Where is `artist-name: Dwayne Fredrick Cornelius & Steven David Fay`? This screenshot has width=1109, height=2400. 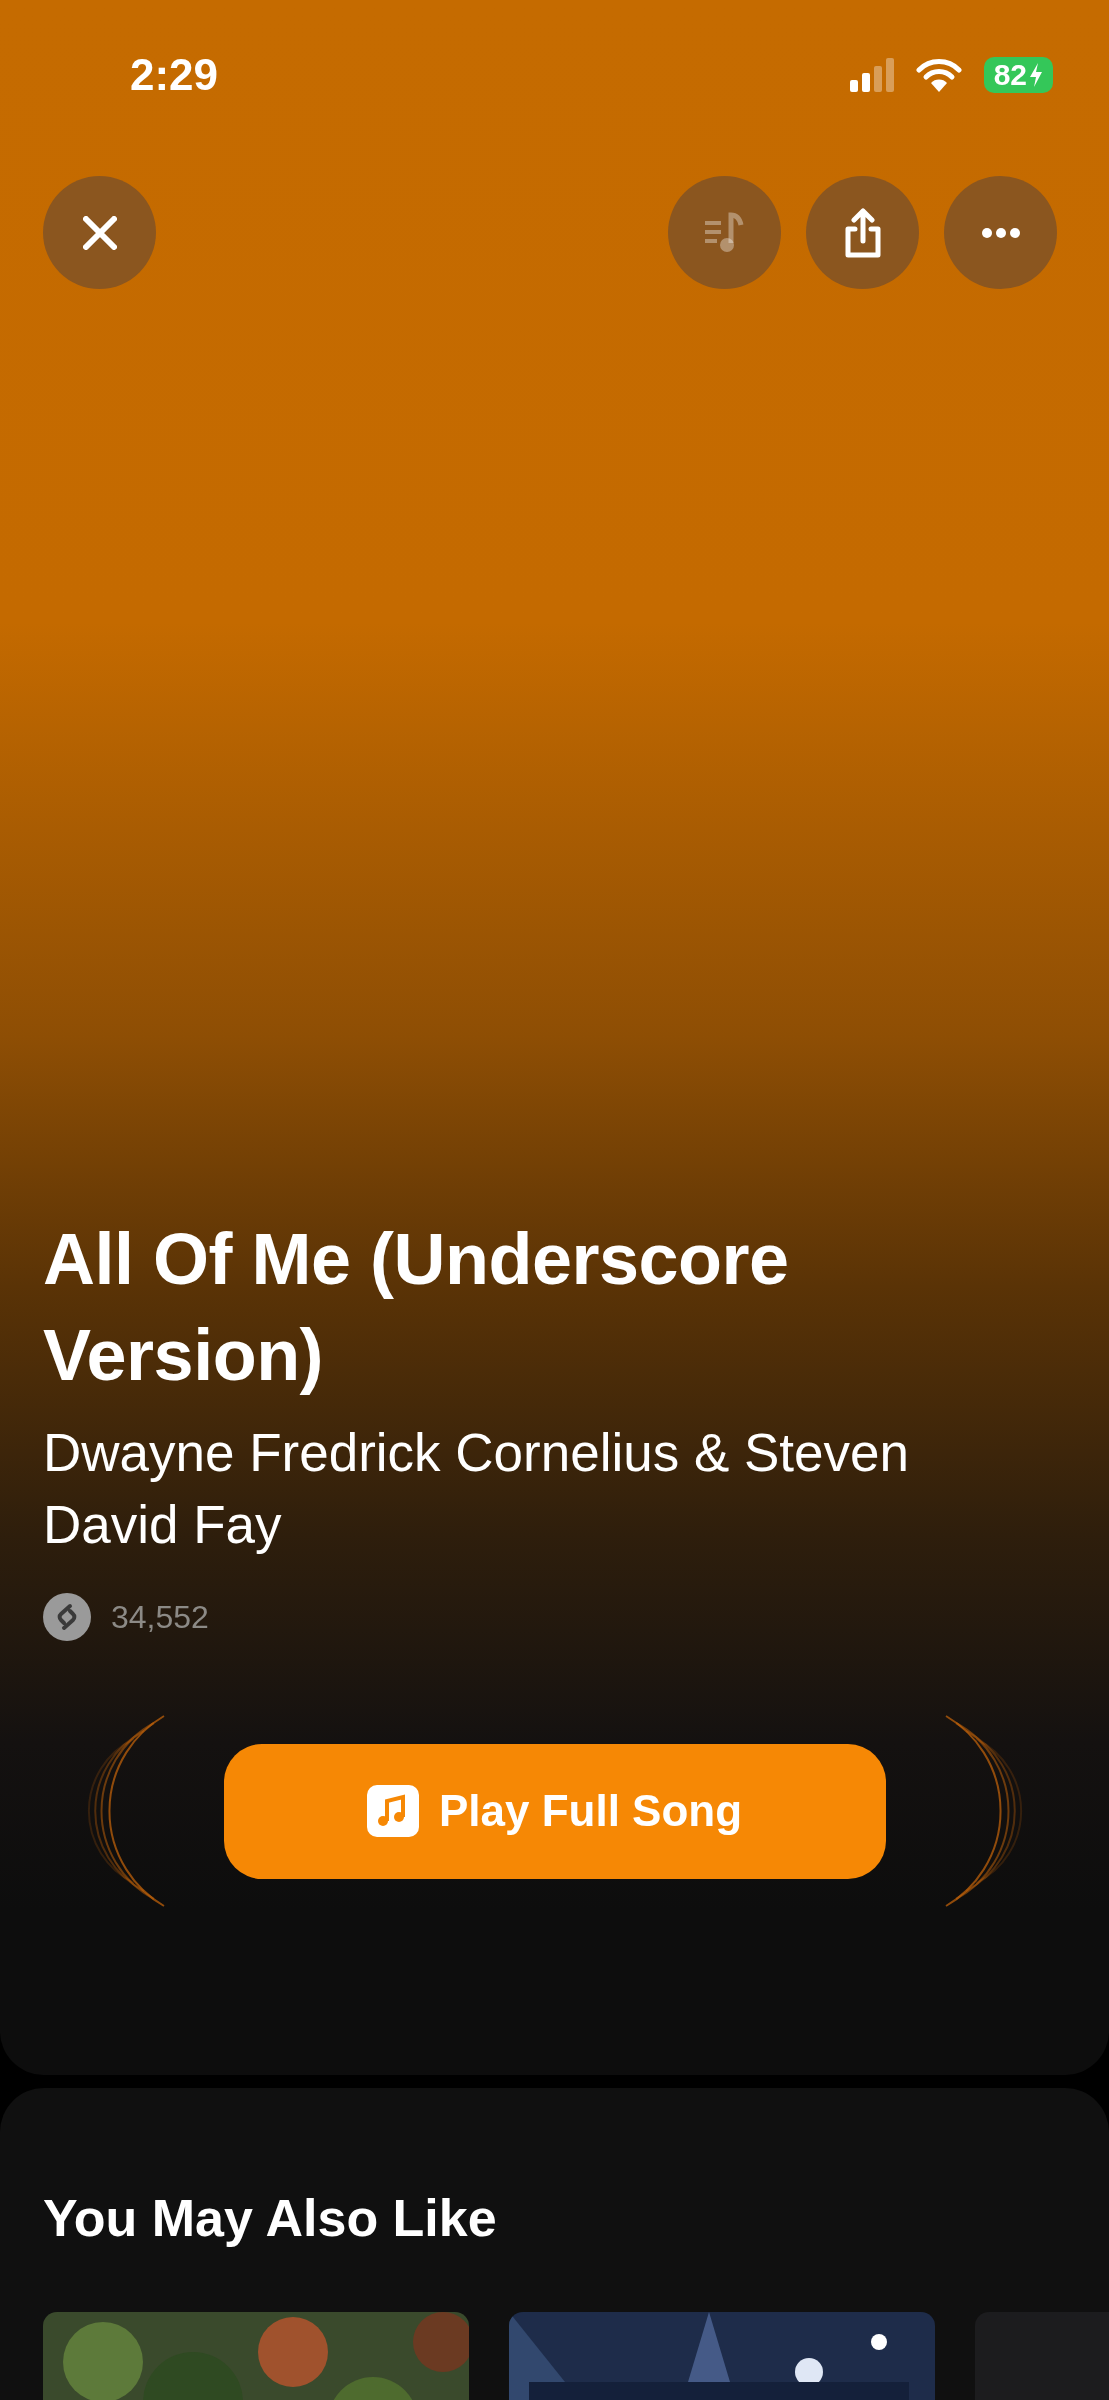
artist-name: Dwayne Fredrick Cornelius & Steven David Fay is located at coordinates (476, 1489).